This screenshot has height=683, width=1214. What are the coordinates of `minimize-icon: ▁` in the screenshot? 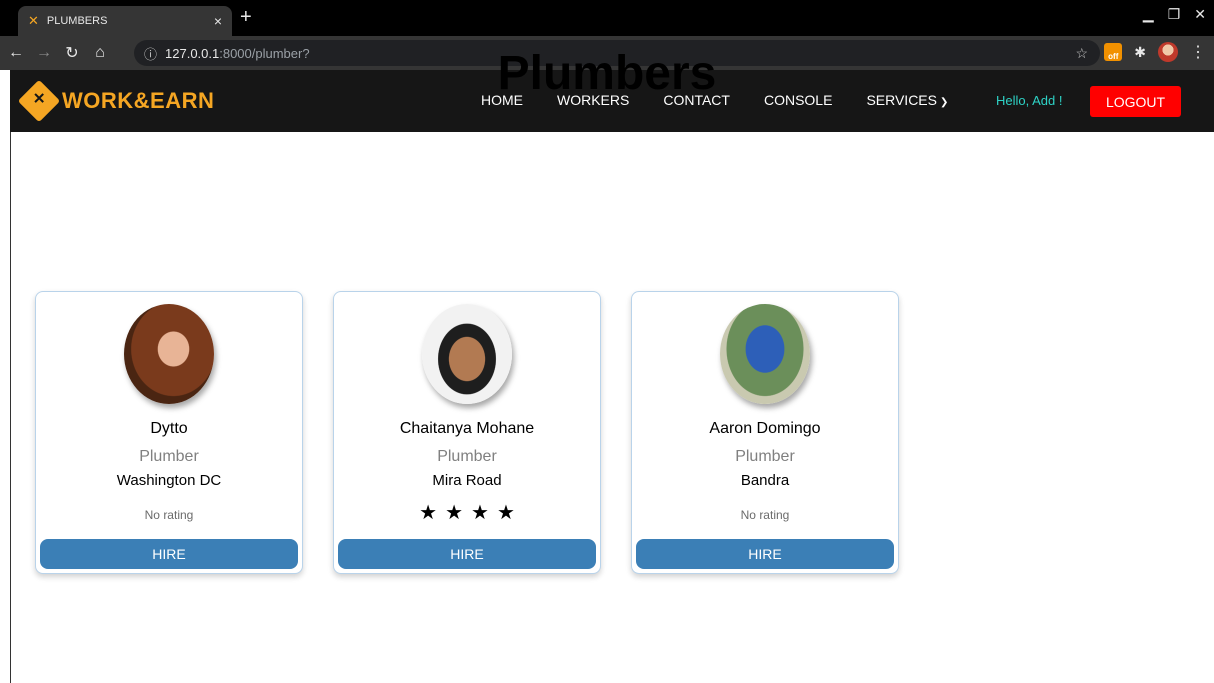 It's located at (1148, 14).